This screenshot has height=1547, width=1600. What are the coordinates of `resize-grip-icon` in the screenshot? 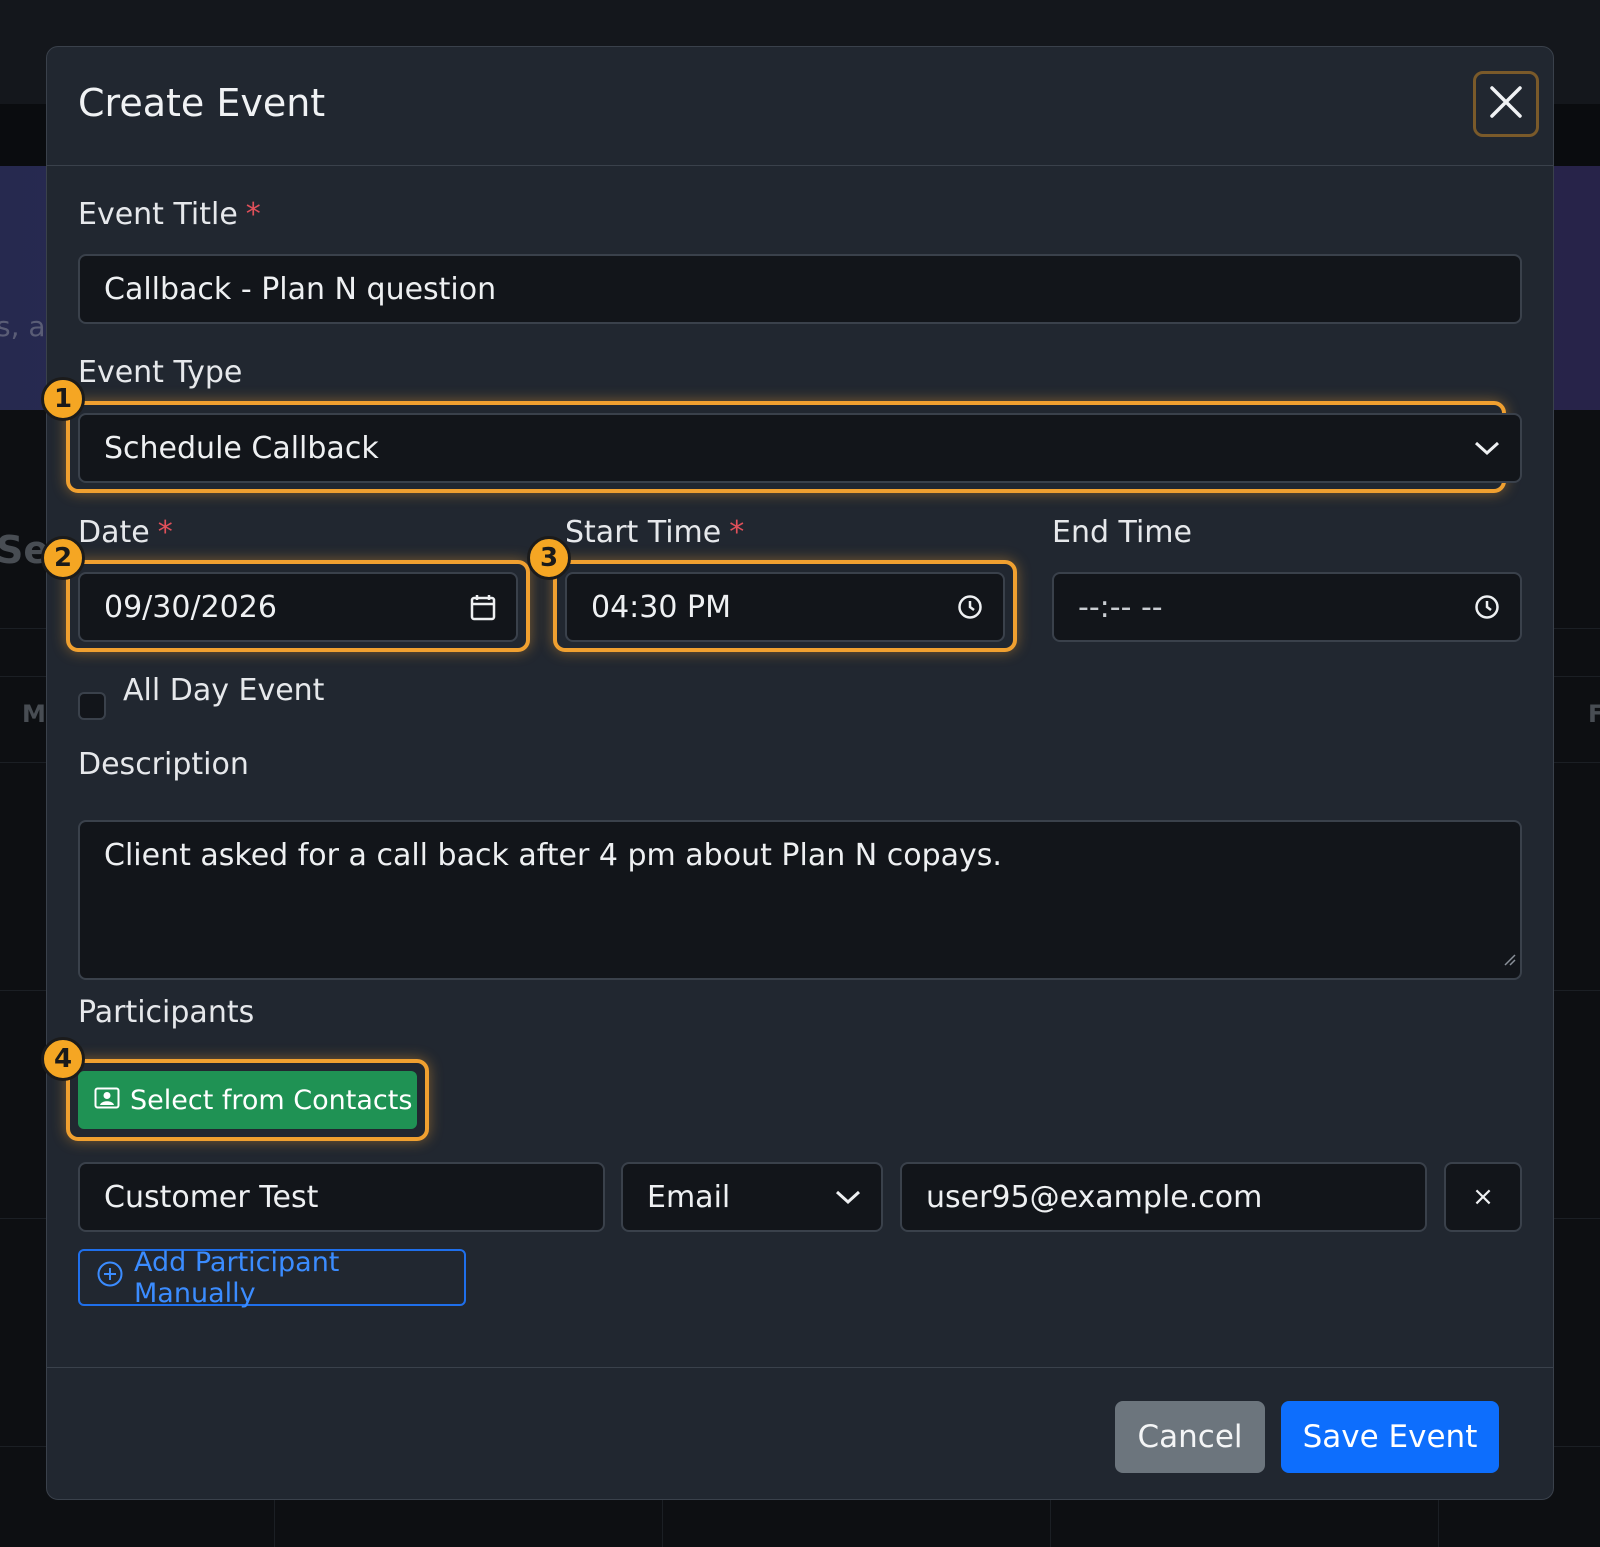 It's located at (1509, 956).